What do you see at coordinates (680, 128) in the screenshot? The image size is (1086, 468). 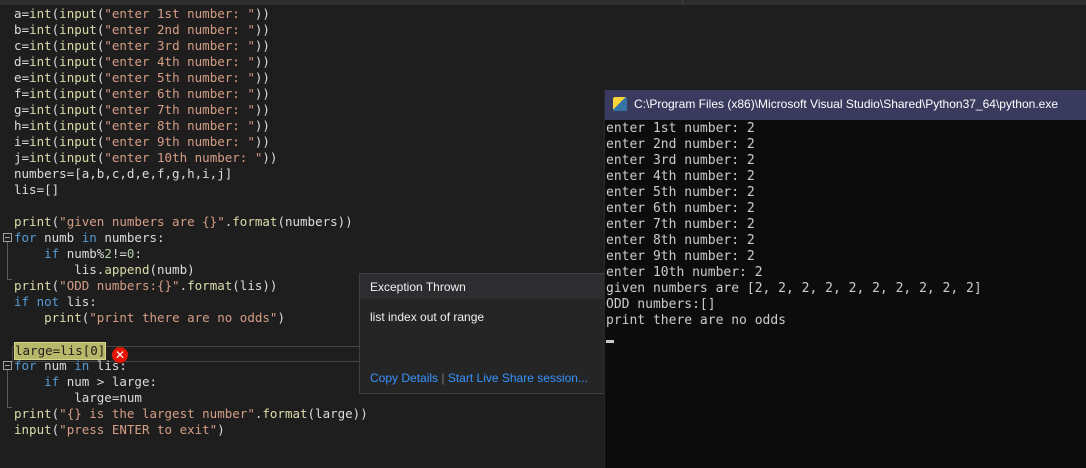 I see `console-line: enter 1st number: 2` at bounding box center [680, 128].